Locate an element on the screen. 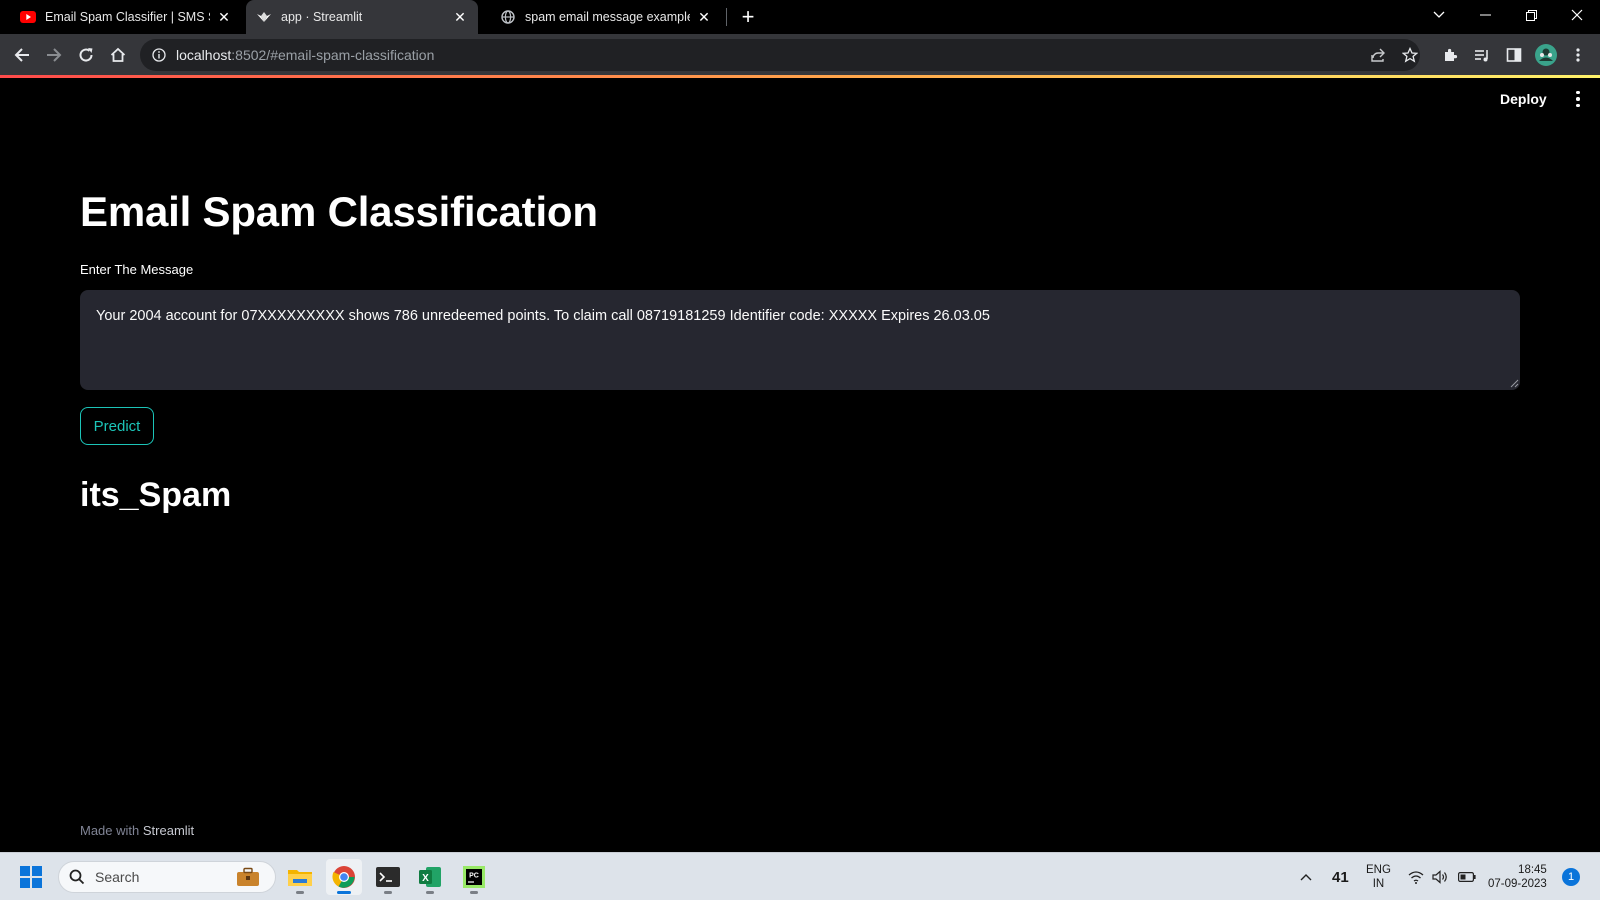 The width and height of the screenshot is (1600, 900). streamlit-icon is located at coordinates (264, 17).